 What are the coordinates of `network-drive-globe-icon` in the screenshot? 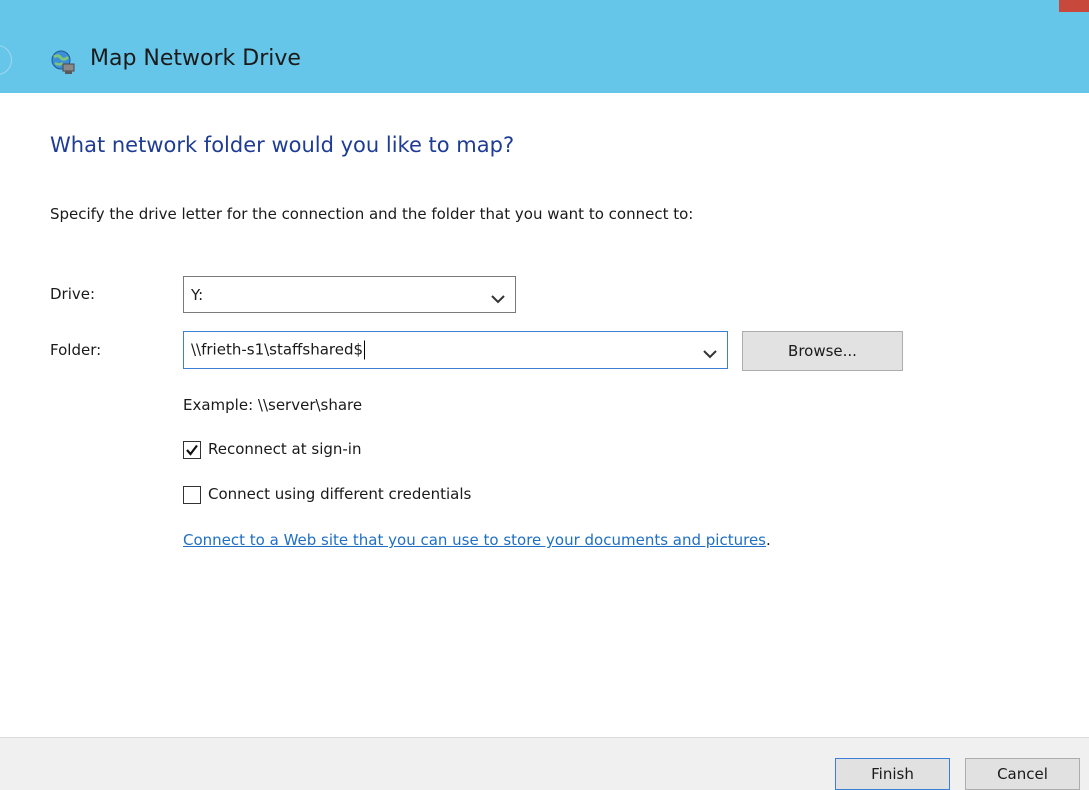 It's located at (62, 61).